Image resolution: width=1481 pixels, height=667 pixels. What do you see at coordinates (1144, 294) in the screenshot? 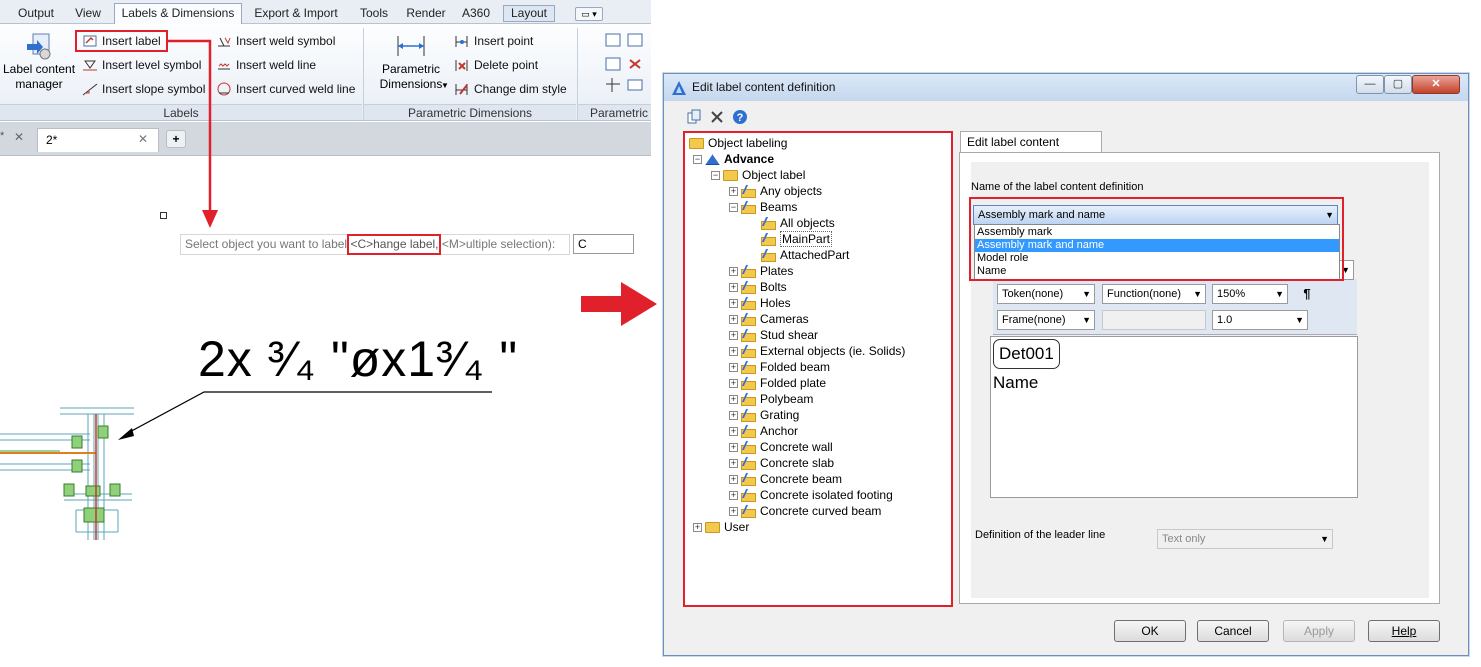
I see `function-combo-value: Function(none)` at bounding box center [1144, 294].